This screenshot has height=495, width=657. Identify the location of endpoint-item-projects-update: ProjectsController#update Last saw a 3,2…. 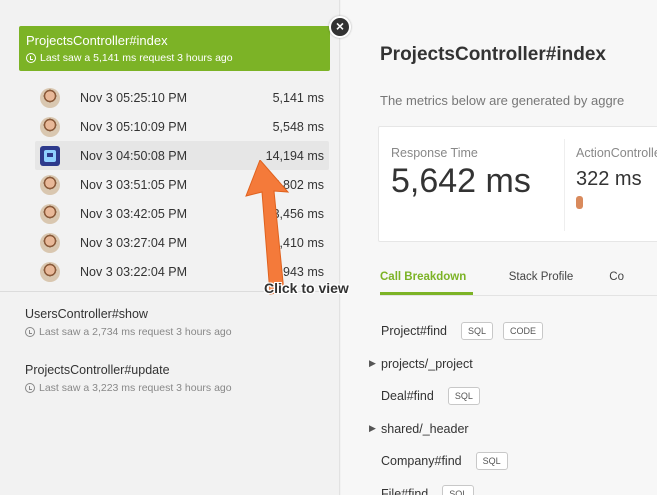
(128, 378).